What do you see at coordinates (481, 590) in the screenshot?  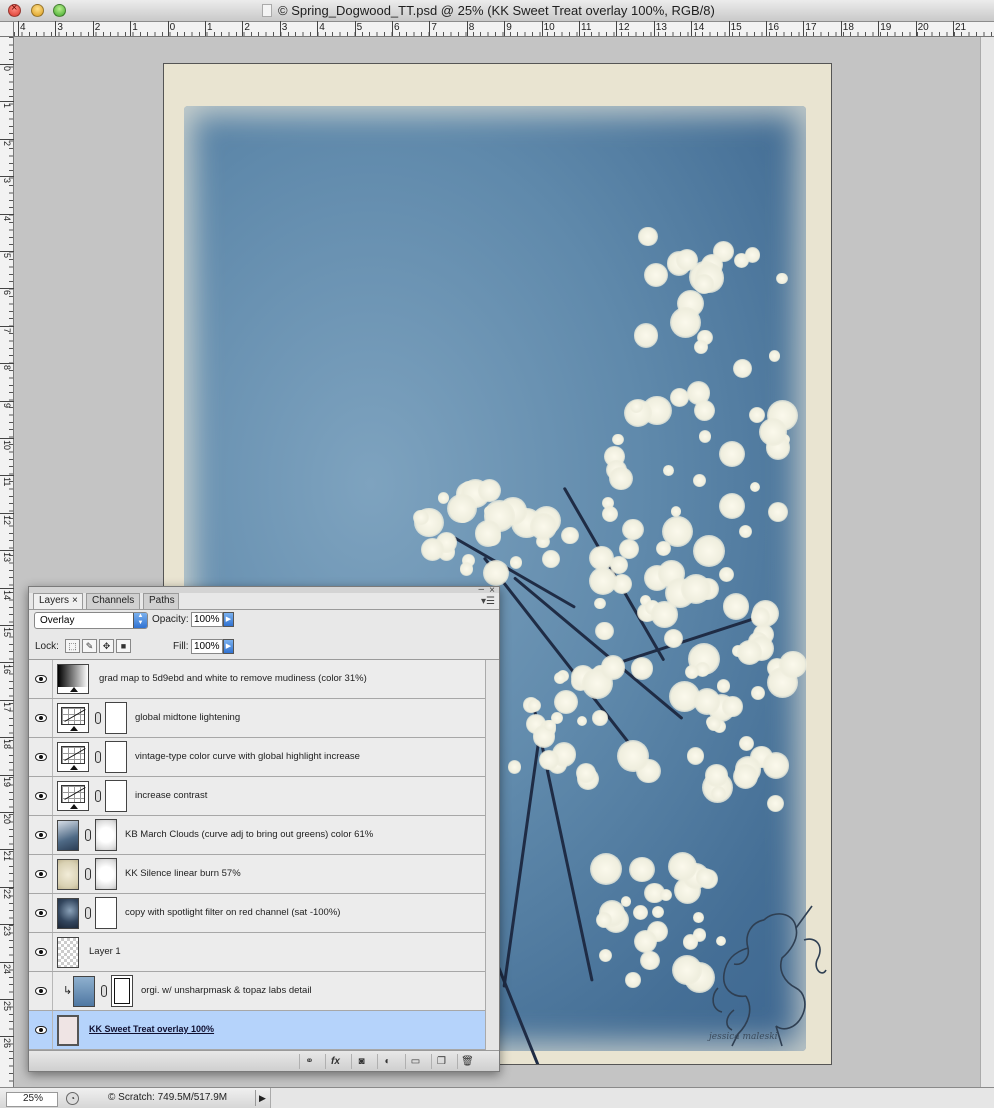 I see `panel-collapse-icon: –` at bounding box center [481, 590].